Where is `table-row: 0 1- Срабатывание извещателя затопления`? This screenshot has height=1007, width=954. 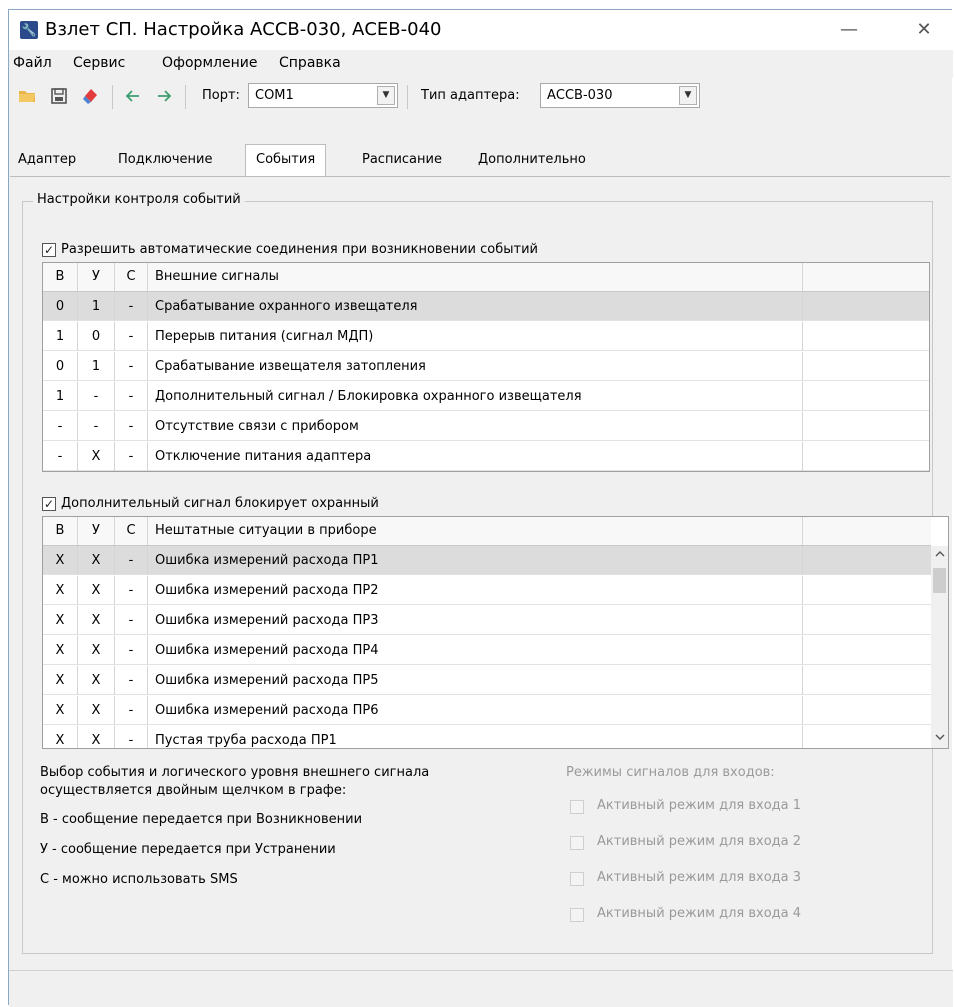 table-row: 0 1- Срабатывание извещателя затопления is located at coordinates (486, 366).